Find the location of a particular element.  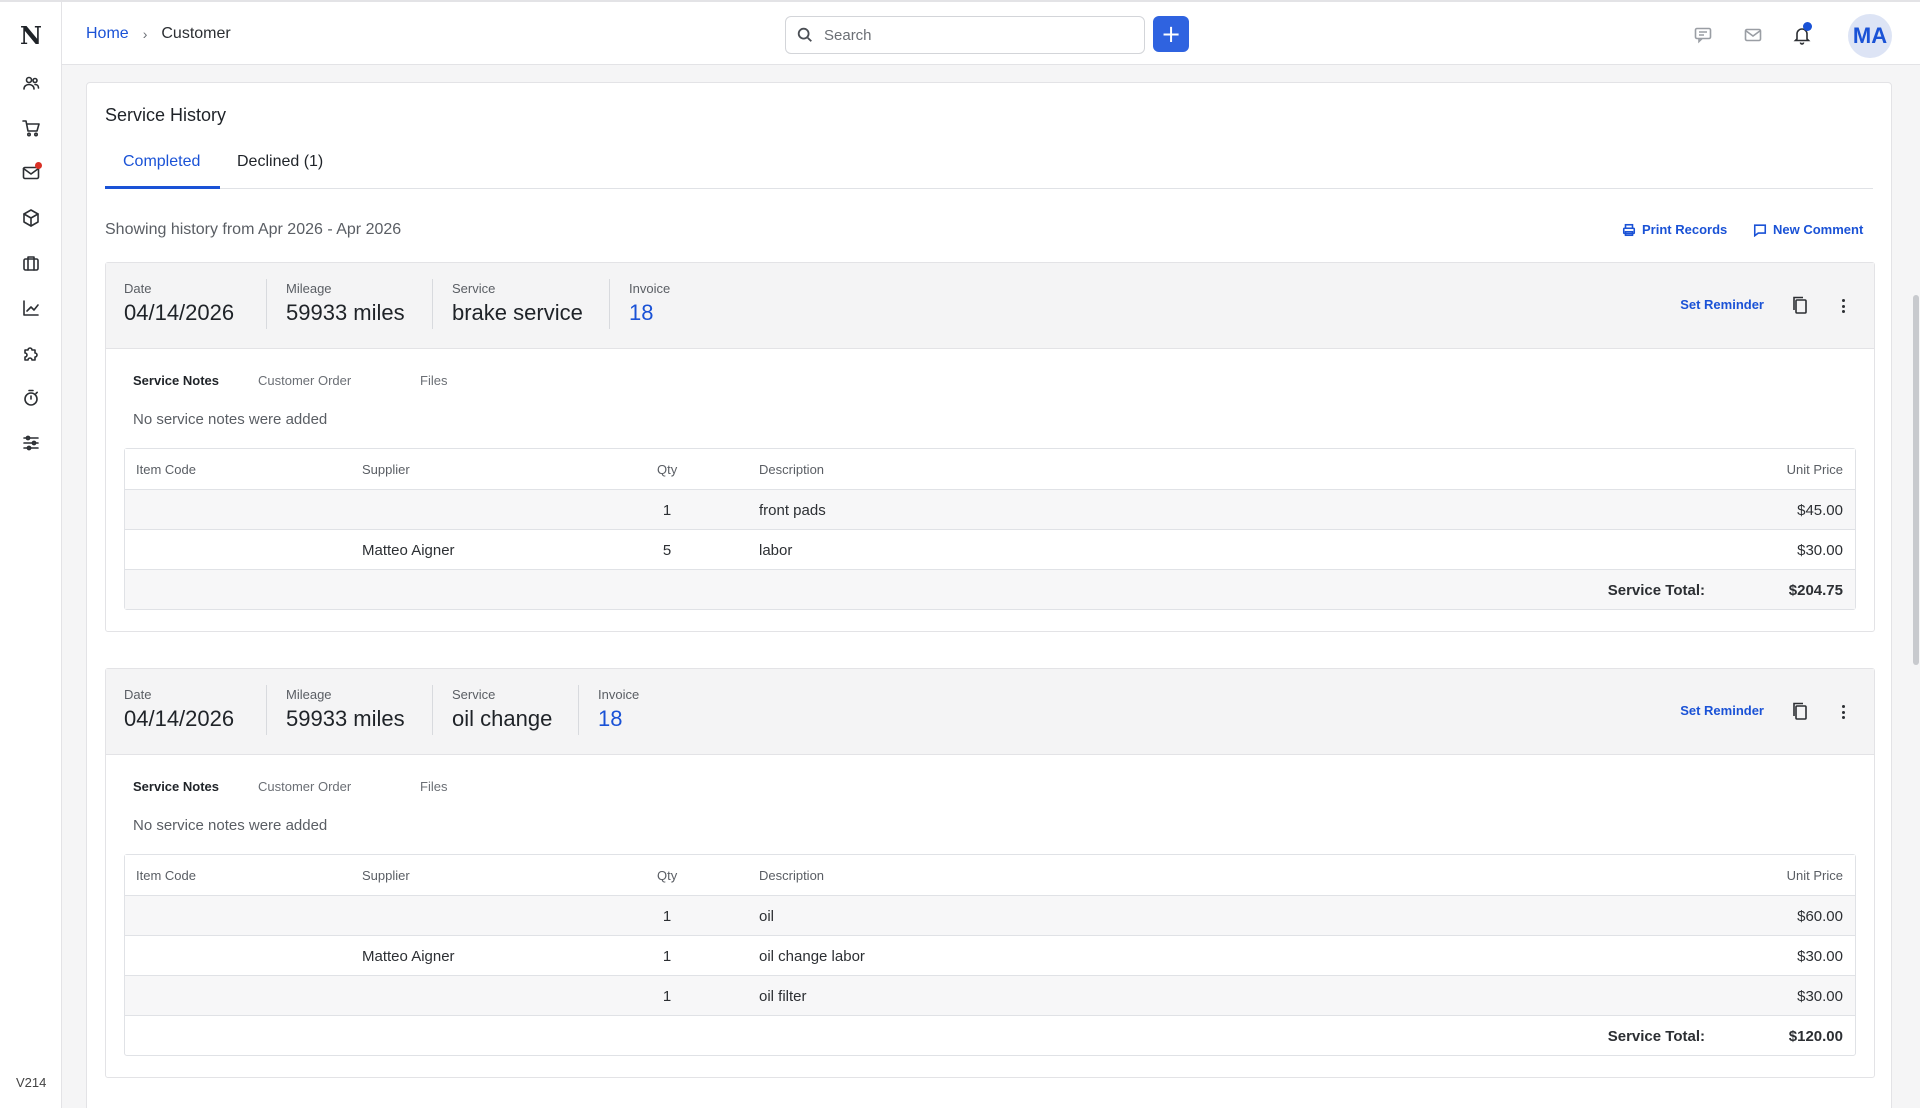

date-label: Date is located at coordinates (138, 288).